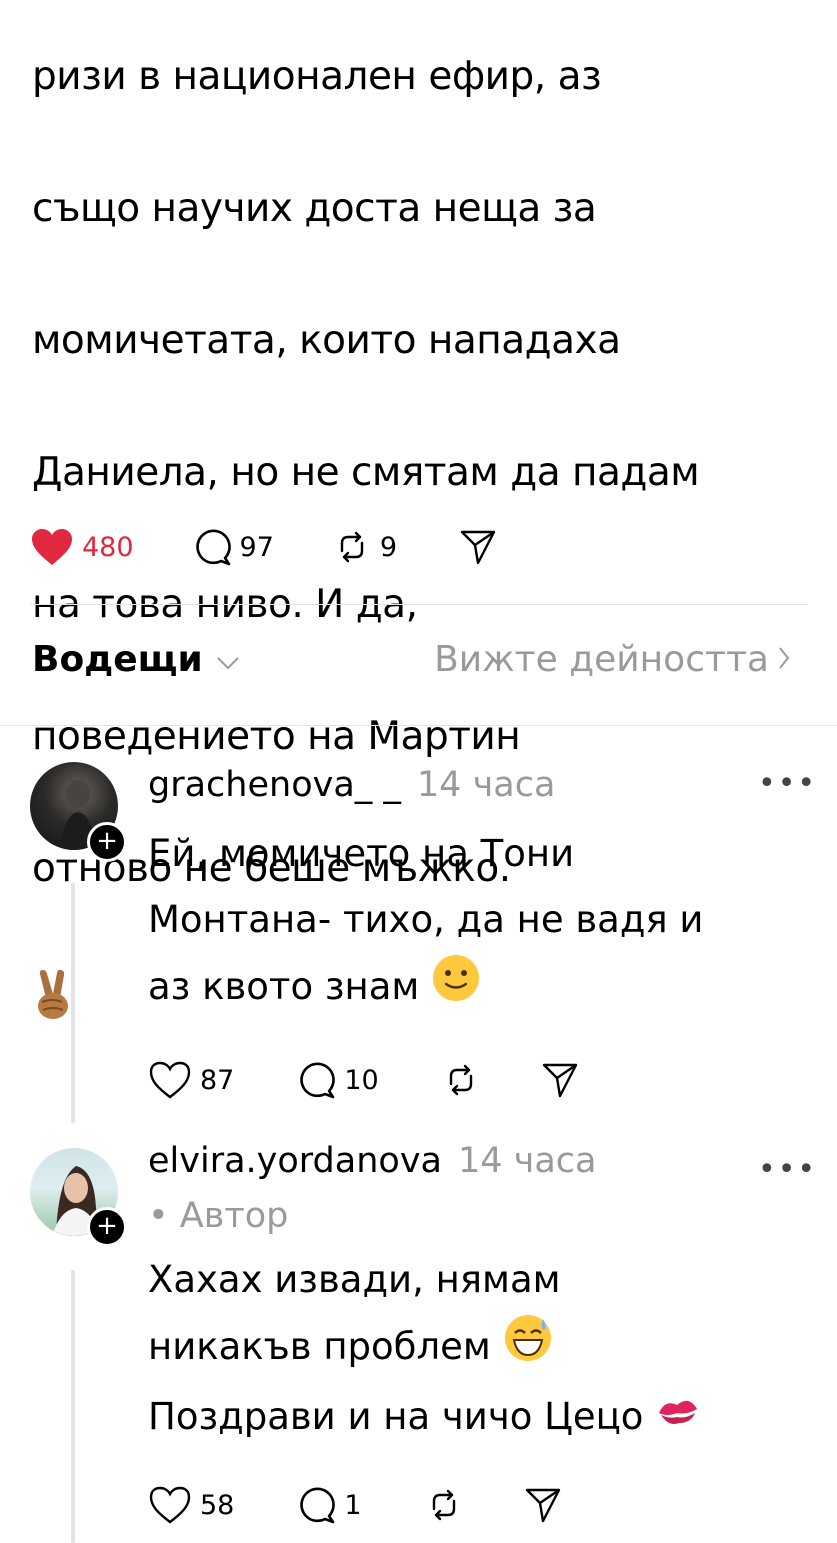 The width and height of the screenshot is (837, 1543). I want to click on like-count: 480, so click(108, 547).